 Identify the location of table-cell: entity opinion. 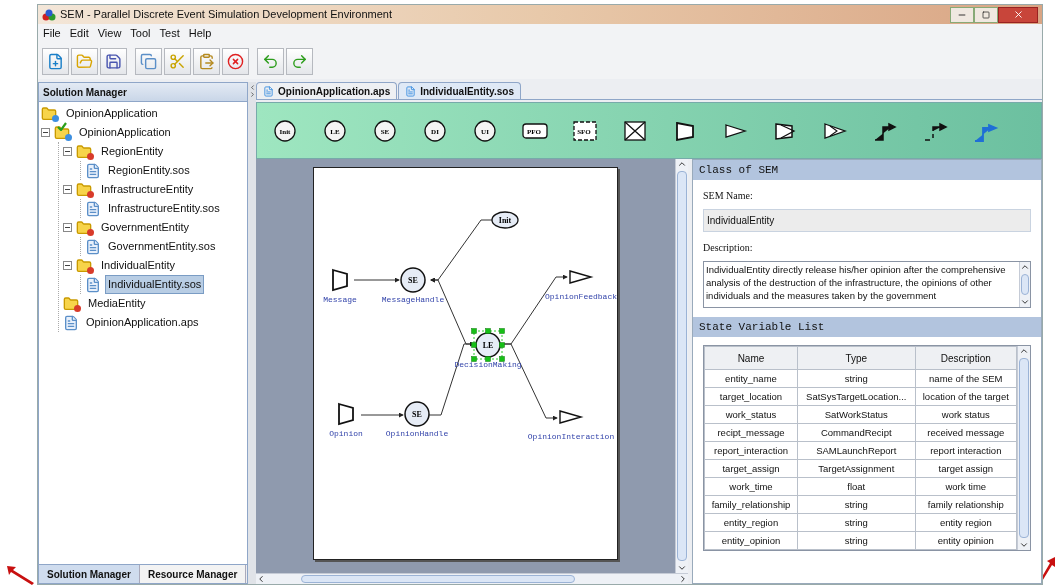
(966, 540).